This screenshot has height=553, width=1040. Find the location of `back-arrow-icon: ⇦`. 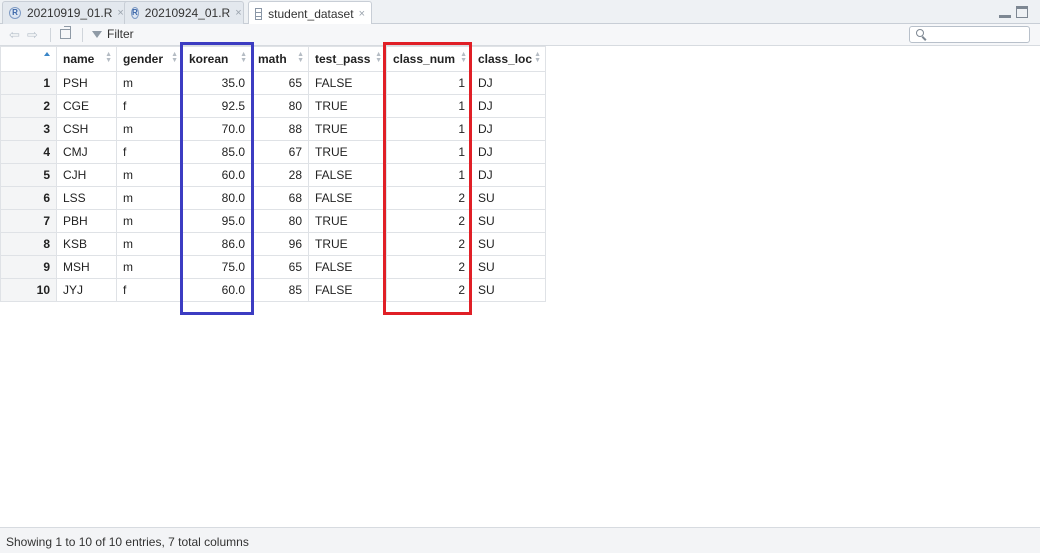

back-arrow-icon: ⇦ is located at coordinates (14, 34).